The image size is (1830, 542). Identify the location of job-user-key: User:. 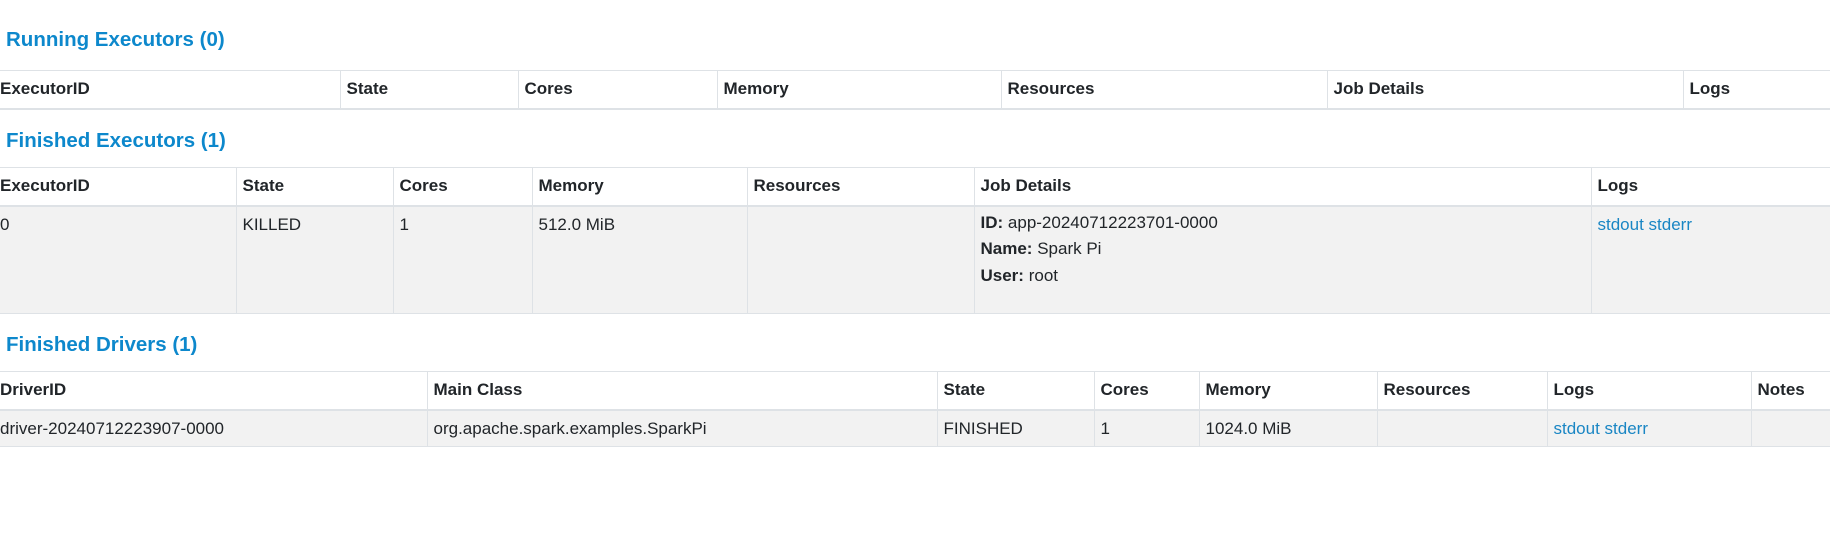
(1002, 275).